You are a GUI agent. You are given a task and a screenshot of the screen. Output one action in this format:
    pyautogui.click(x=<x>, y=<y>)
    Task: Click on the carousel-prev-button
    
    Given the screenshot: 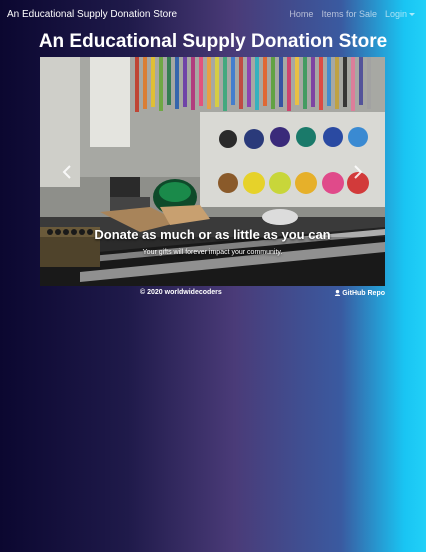 What is the action you would take?
    pyautogui.click(x=67, y=172)
    